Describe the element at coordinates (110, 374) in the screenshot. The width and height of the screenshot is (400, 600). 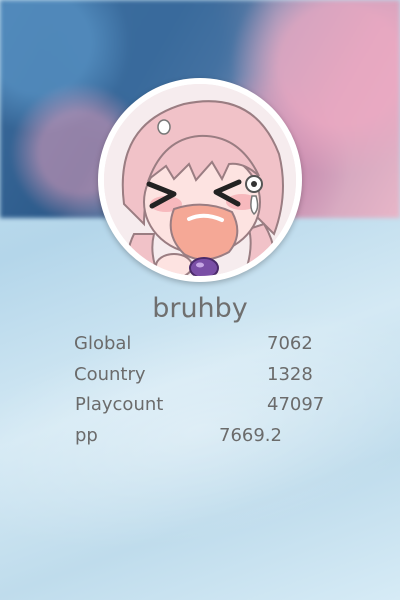
I see `stat-label-country: Country` at that location.